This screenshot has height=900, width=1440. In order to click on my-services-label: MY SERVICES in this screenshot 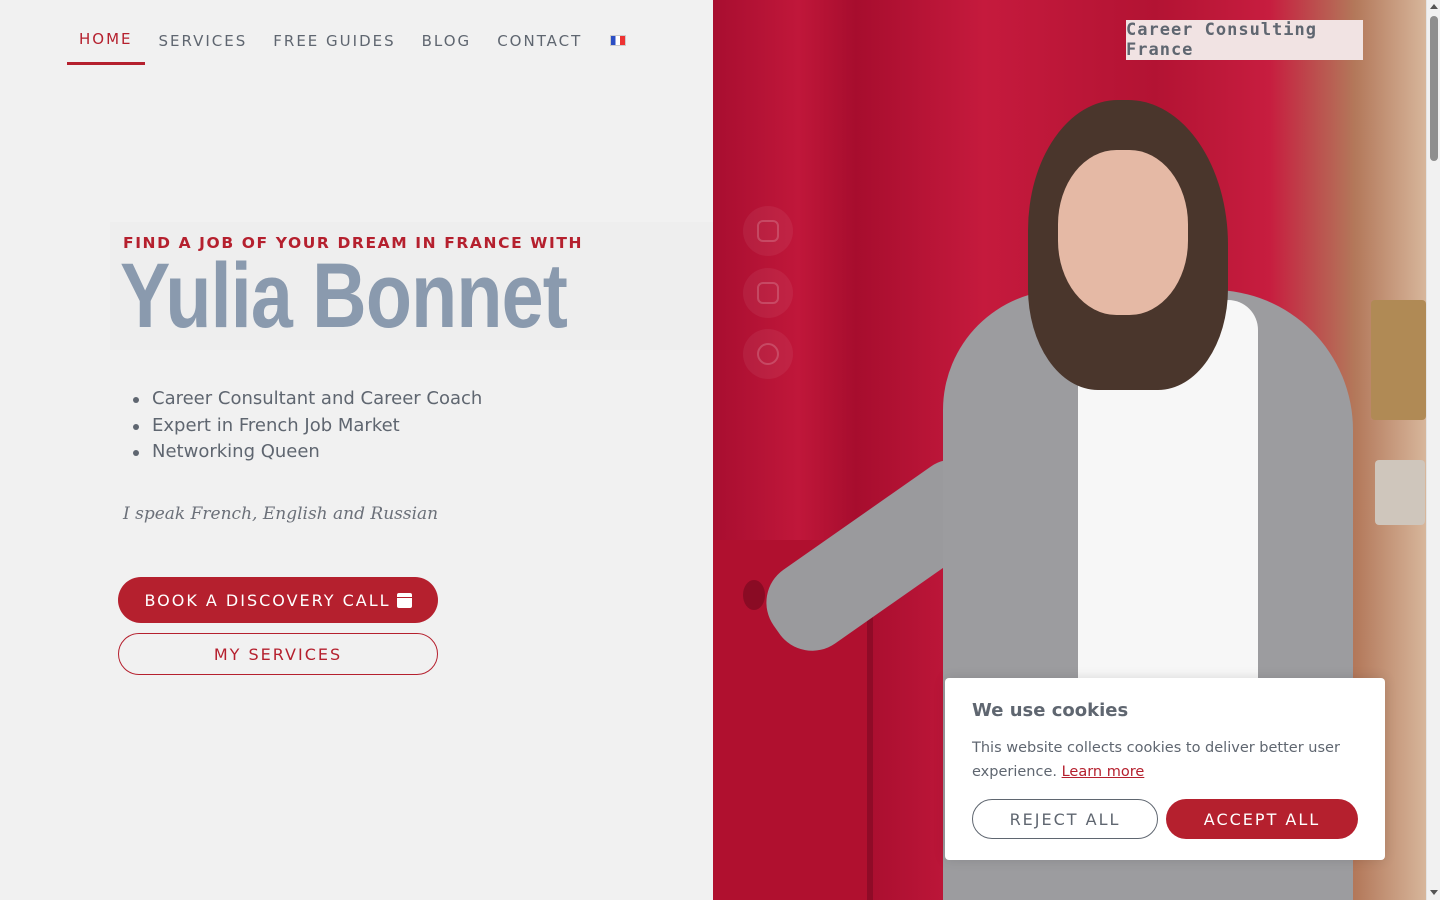, I will do `click(278, 654)`.